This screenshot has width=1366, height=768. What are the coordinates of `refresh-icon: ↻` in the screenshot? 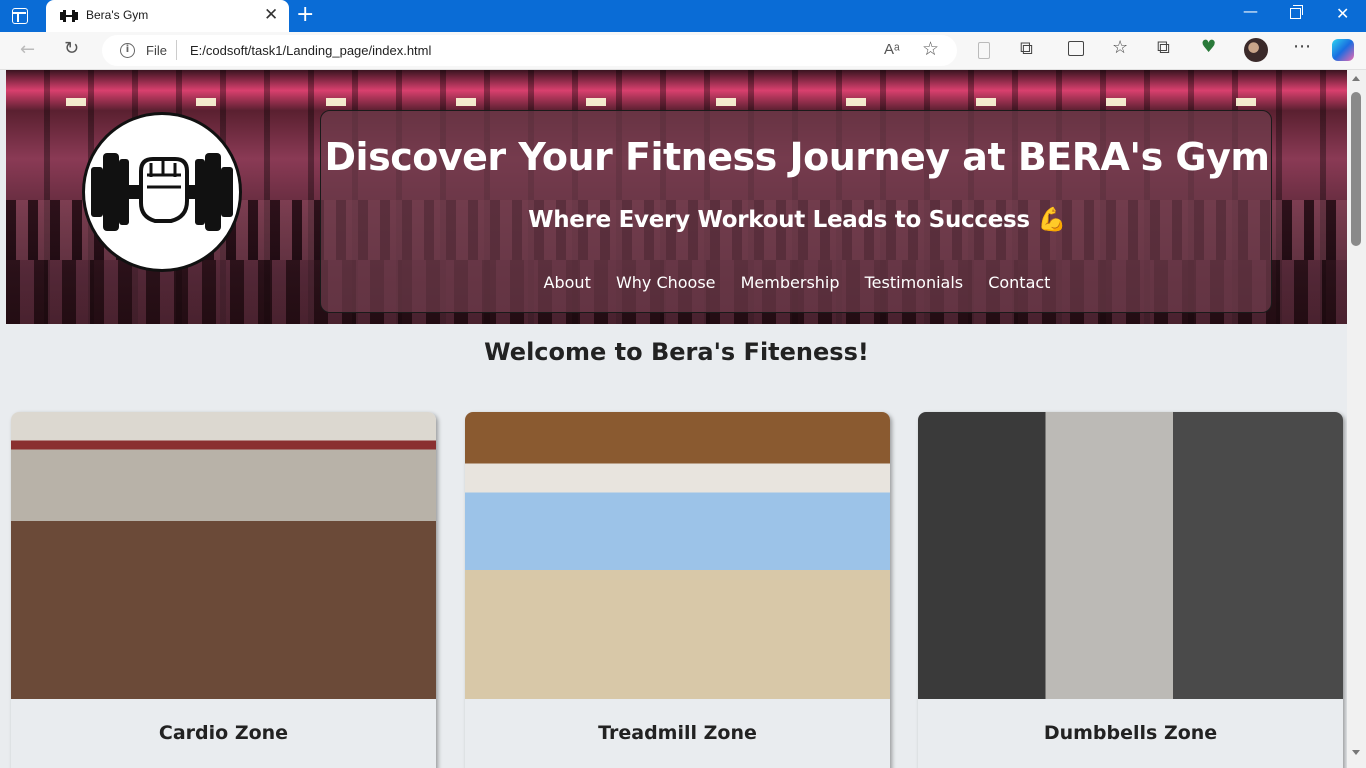 It's located at (71, 49).